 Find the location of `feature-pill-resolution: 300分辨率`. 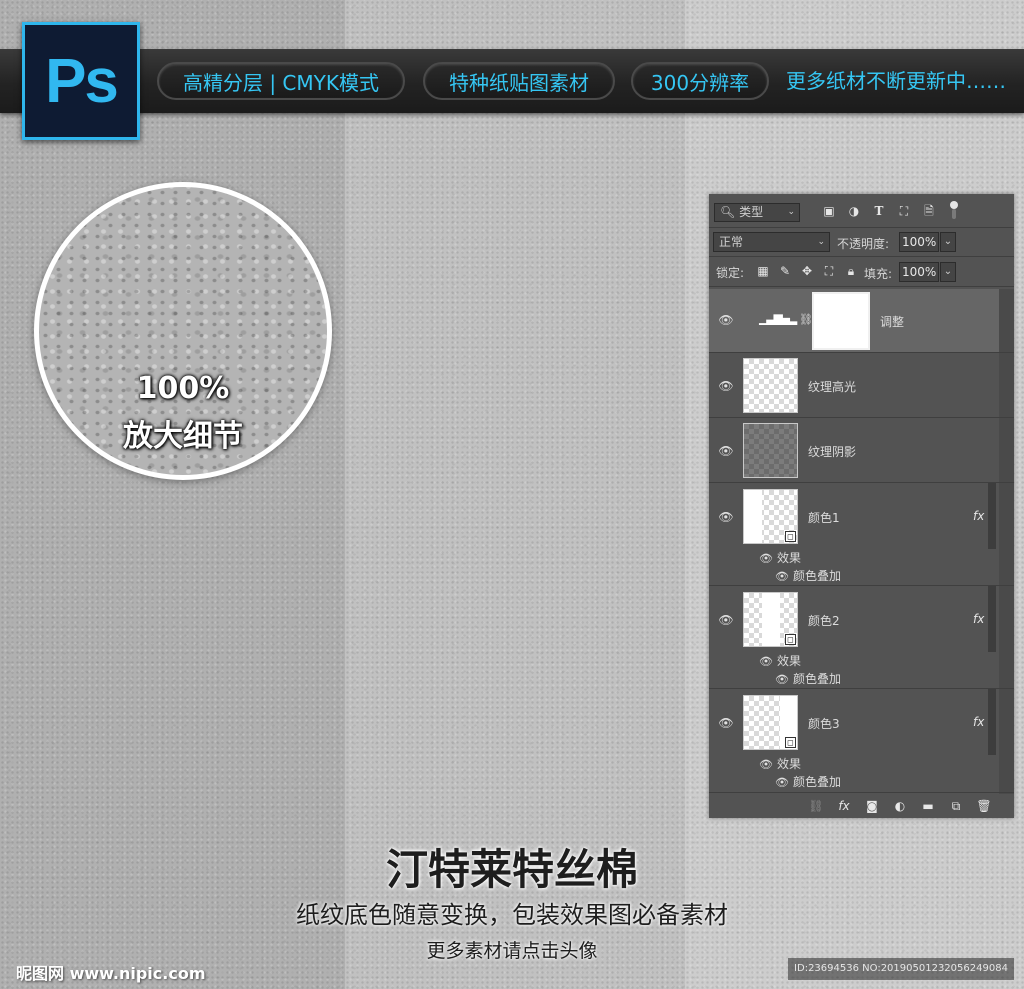

feature-pill-resolution: 300分辨率 is located at coordinates (700, 81).